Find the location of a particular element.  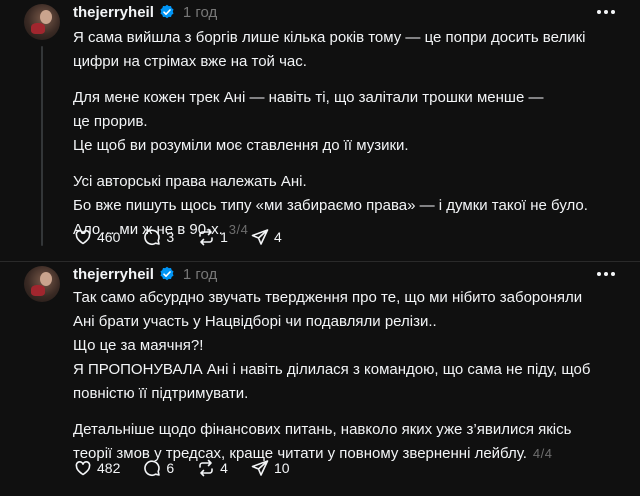

text-line: Що це за маячня?! is located at coordinates (138, 345).